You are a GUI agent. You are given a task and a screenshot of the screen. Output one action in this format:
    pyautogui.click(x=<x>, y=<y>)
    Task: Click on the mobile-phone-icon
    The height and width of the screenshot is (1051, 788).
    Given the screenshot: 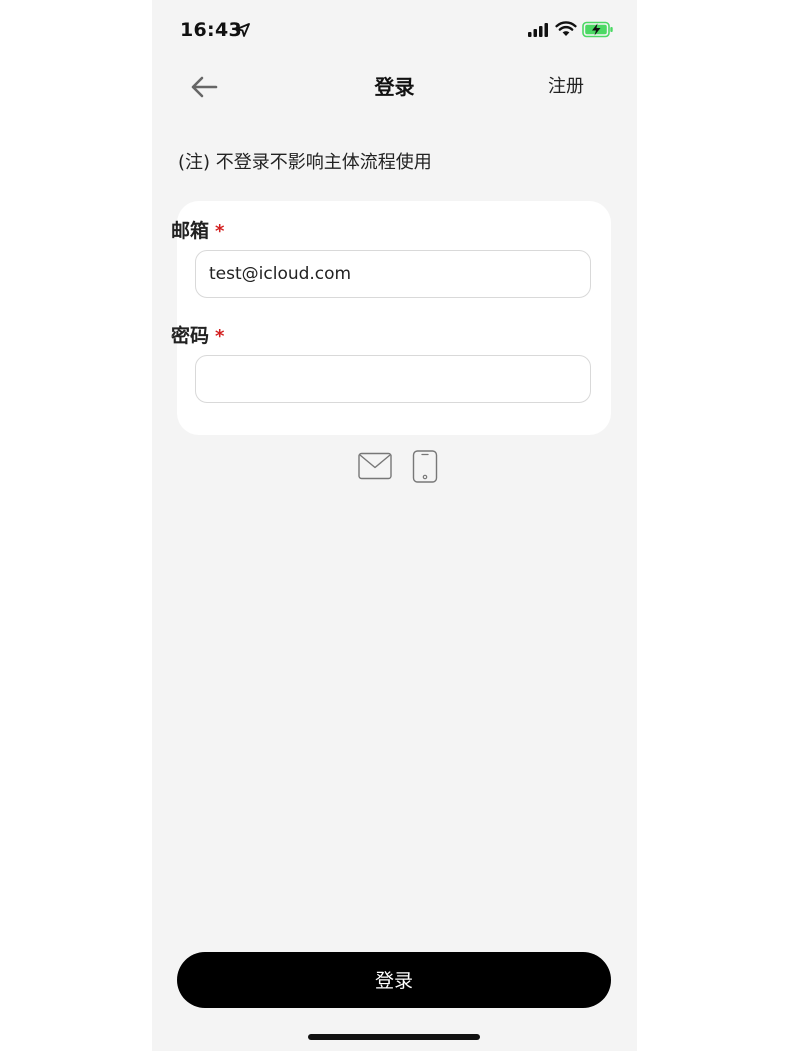 What is the action you would take?
    pyautogui.click(x=425, y=466)
    